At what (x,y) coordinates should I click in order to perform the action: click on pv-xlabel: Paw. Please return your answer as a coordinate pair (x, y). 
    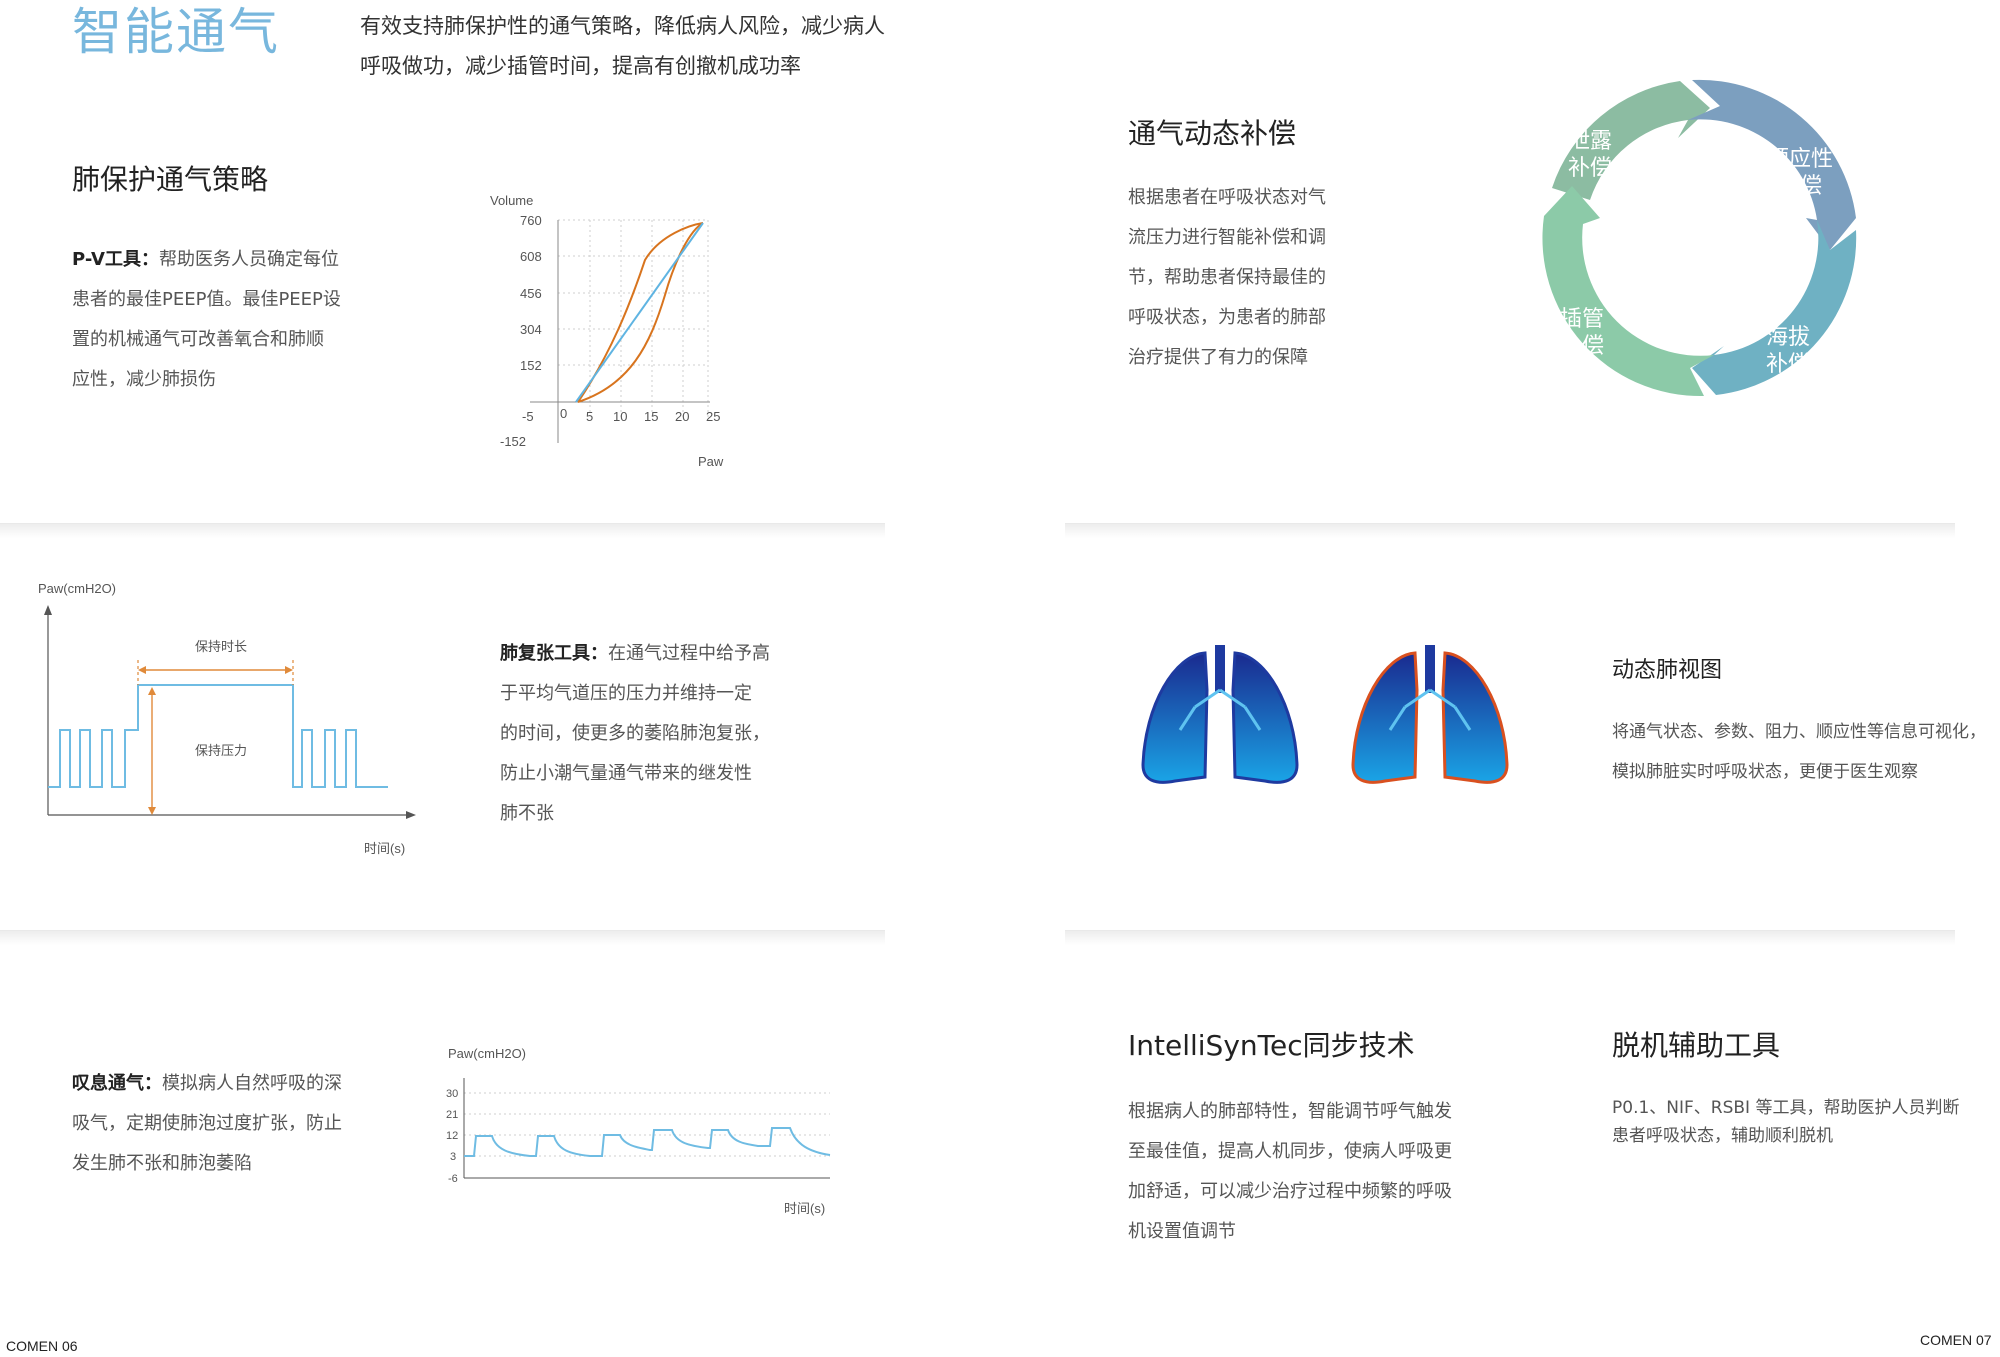
    Looking at the image, I should click on (711, 461).